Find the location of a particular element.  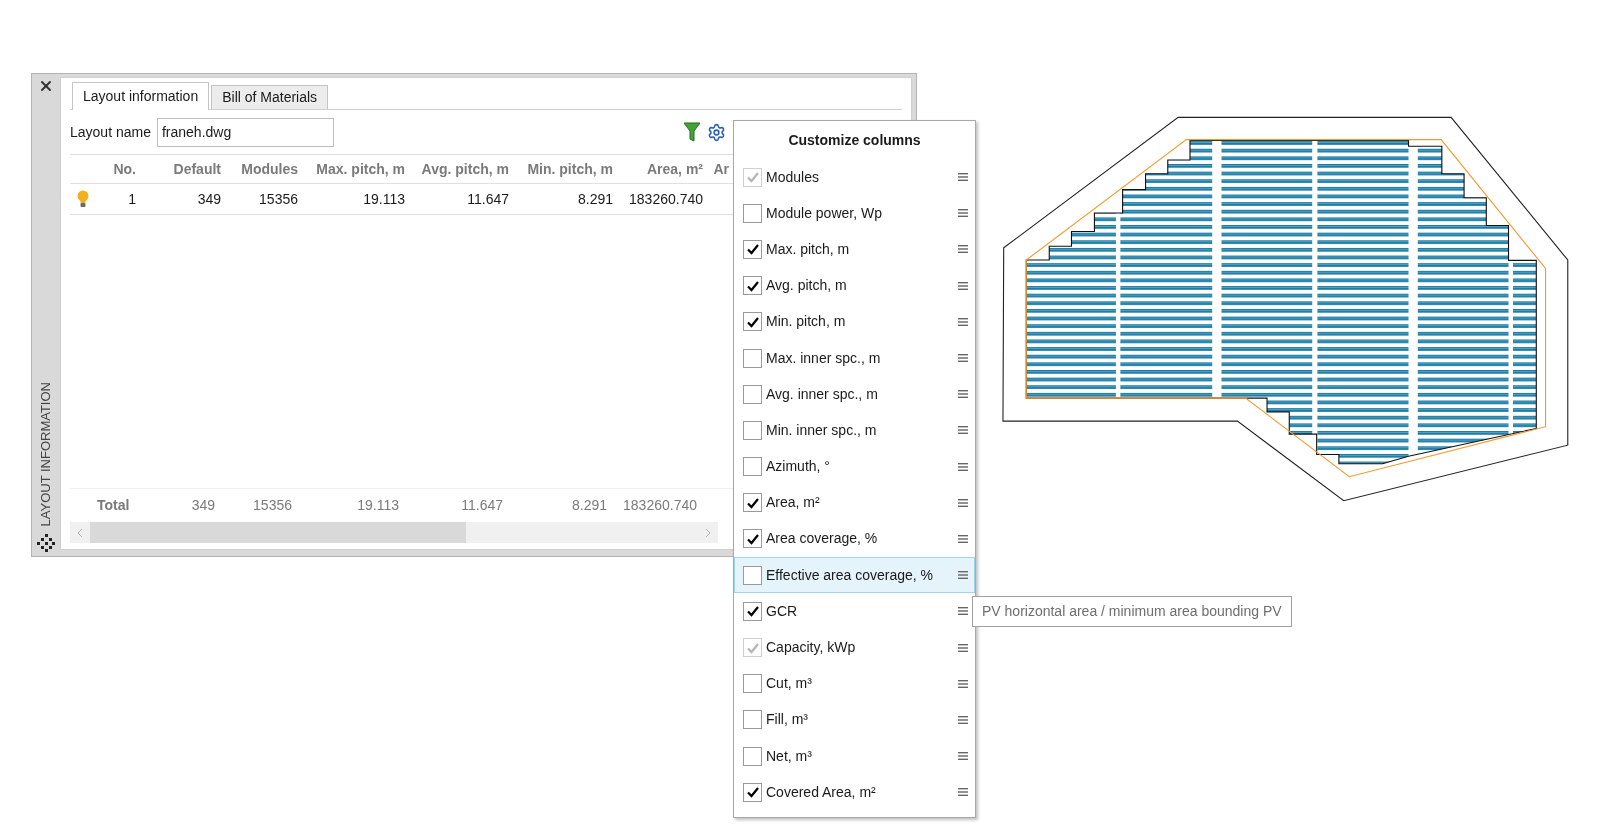

table-cell-text: 11.647 is located at coordinates (488, 199).